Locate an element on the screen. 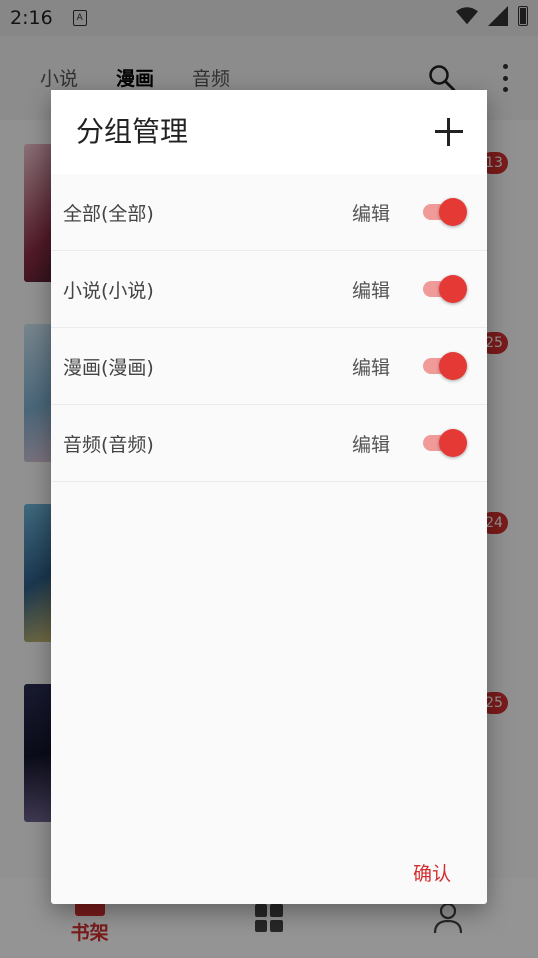 The image size is (538, 958). group-row: 小说(小说) 编辑 is located at coordinates (269, 289).